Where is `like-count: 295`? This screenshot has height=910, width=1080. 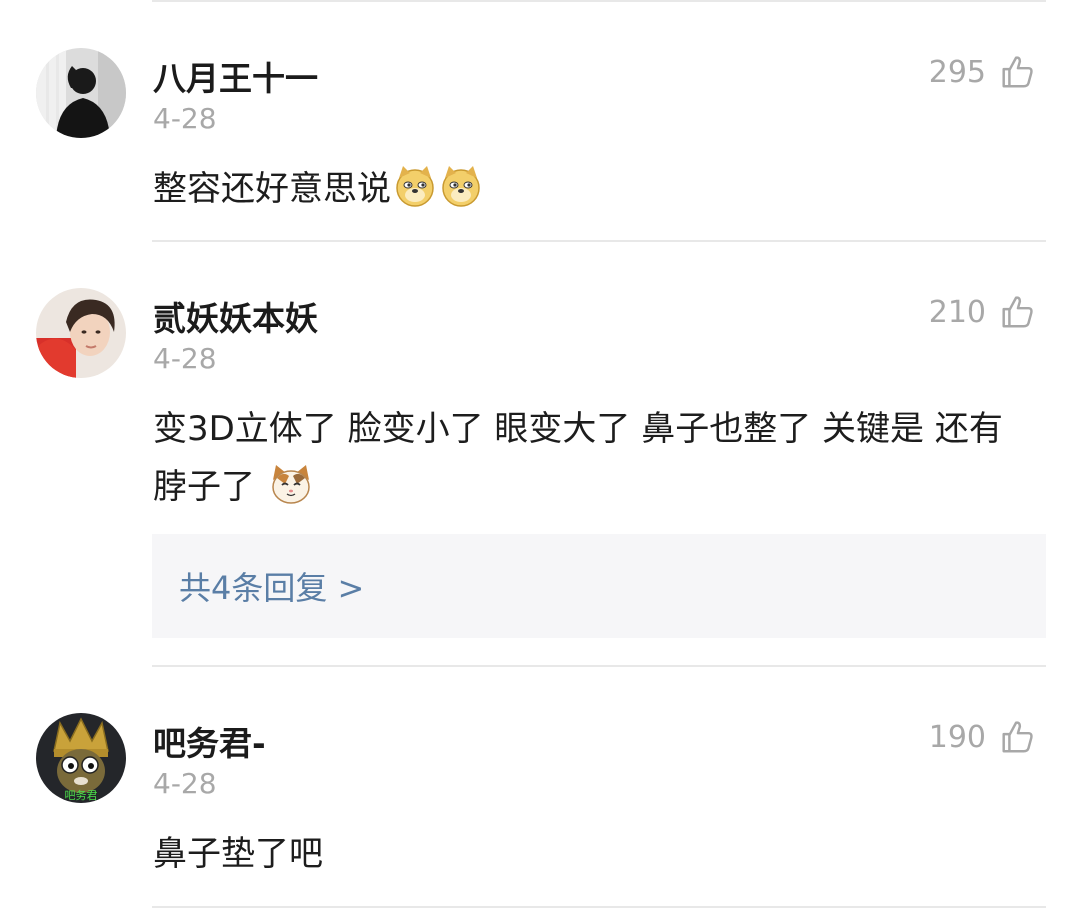 like-count: 295 is located at coordinates (957, 72).